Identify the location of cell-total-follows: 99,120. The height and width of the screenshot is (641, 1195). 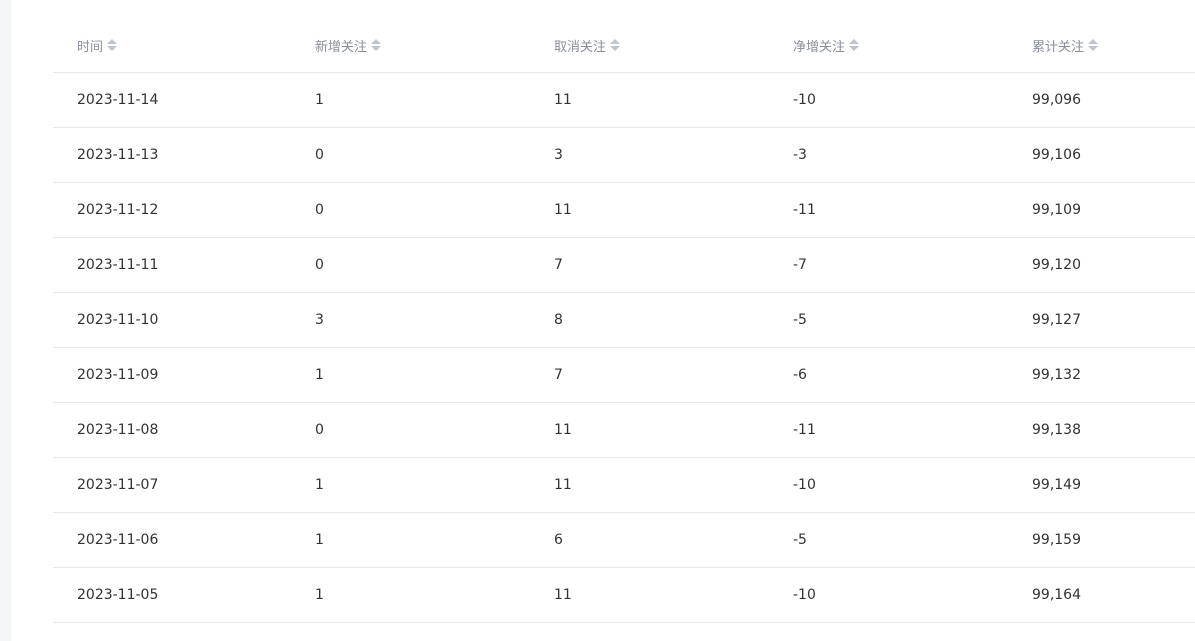
(1101, 265).